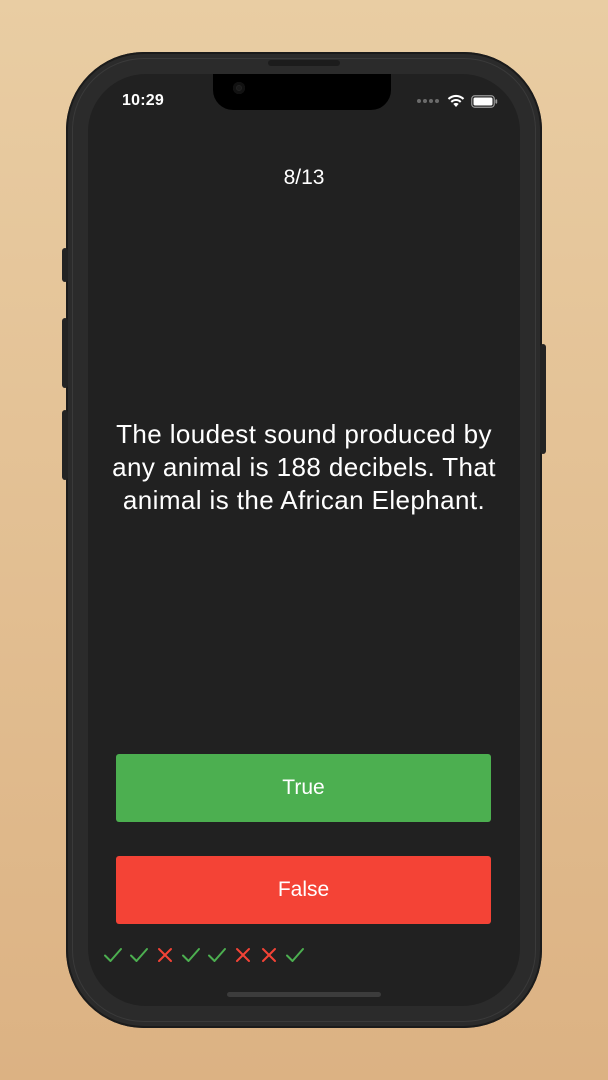 The width and height of the screenshot is (608, 1080). What do you see at coordinates (65, 265) in the screenshot?
I see `silent-switch` at bounding box center [65, 265].